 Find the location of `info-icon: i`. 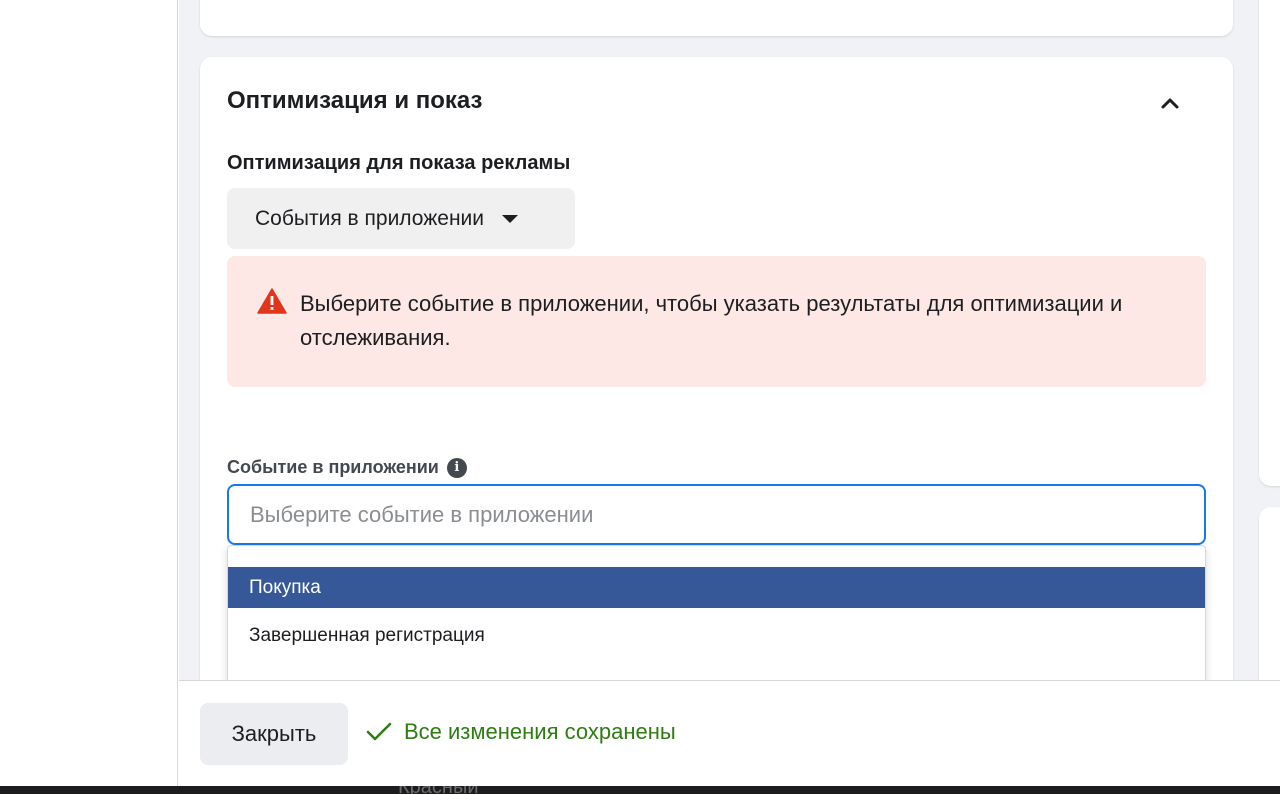

info-icon: i is located at coordinates (456, 467).